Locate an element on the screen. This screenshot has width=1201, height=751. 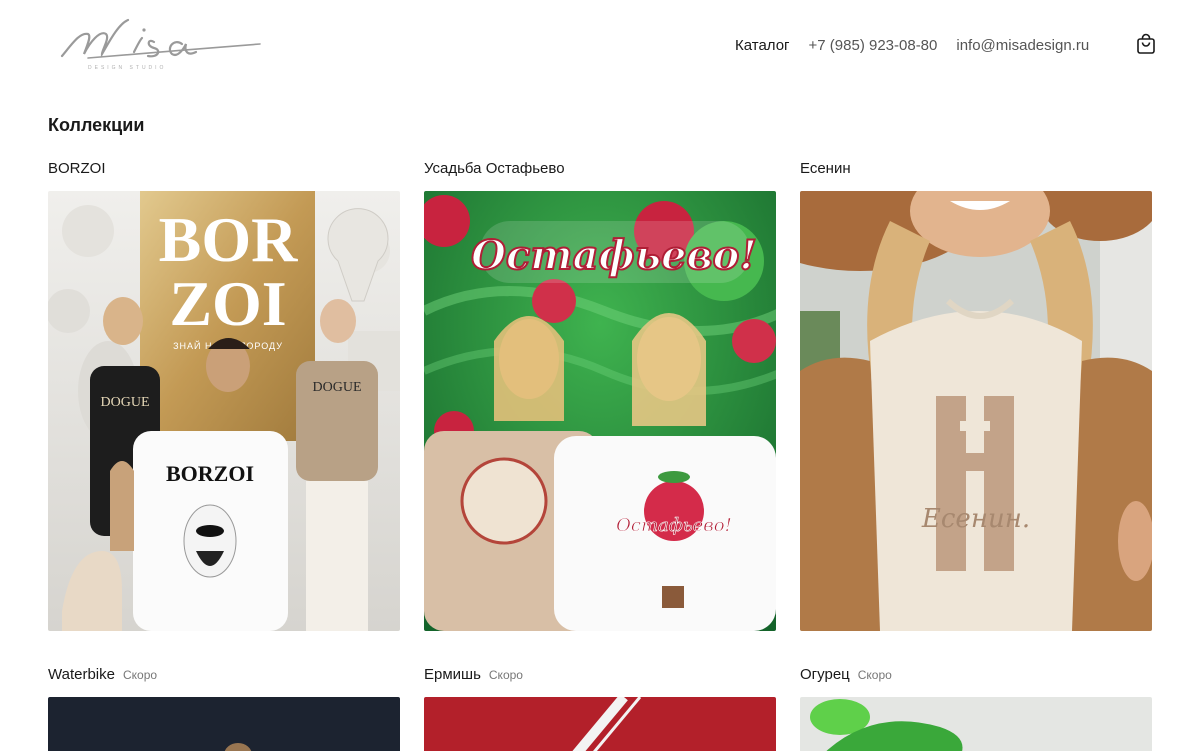
brand-logo: DESIGN STUDIO is located at coordinates (161, 43).